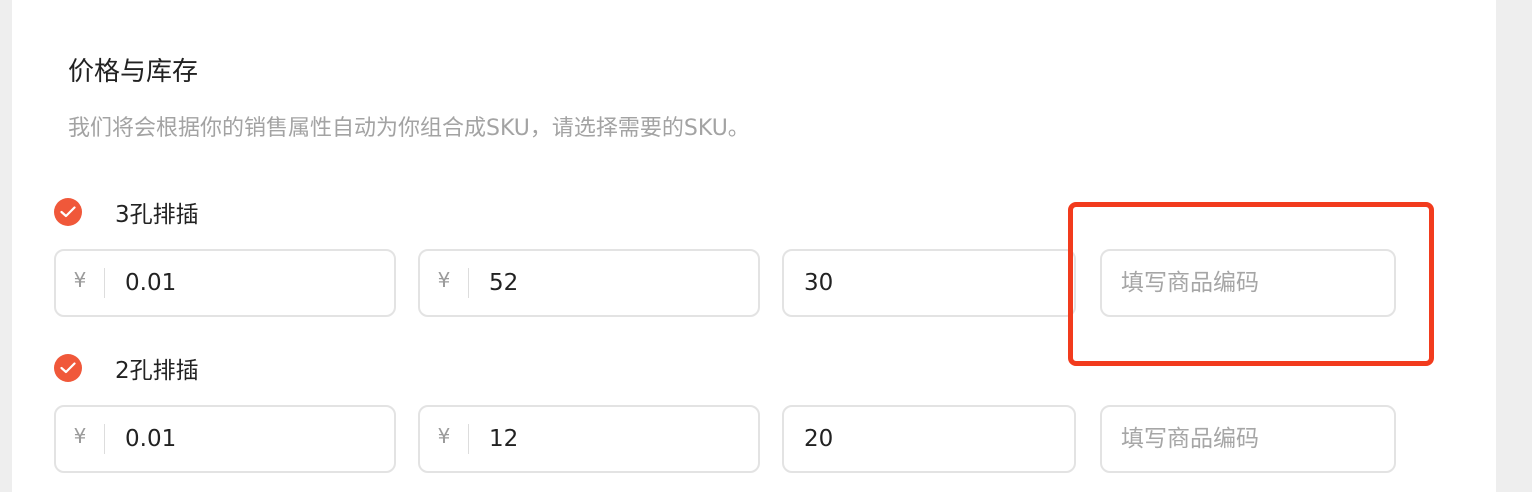 The width and height of the screenshot is (1532, 492). I want to click on sku-header: 2孔排插, so click(126, 368).